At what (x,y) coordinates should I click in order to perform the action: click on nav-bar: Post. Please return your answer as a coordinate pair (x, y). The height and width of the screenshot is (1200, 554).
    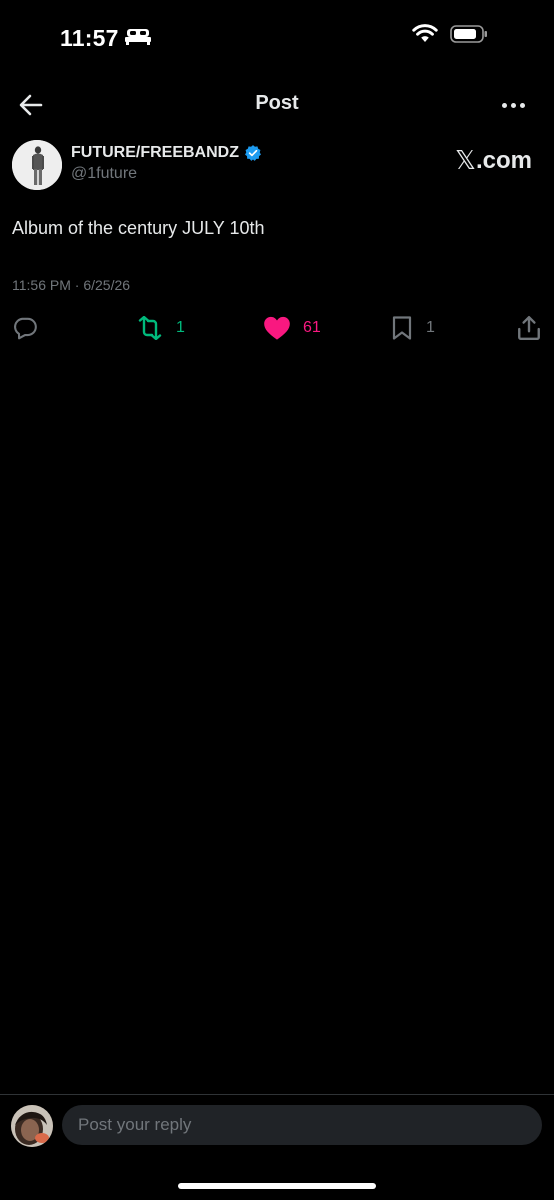
    Looking at the image, I should click on (277, 105).